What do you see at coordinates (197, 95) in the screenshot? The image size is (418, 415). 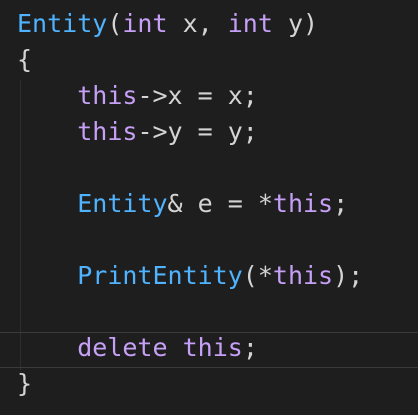 I see `code-token: ->x = x;` at bounding box center [197, 95].